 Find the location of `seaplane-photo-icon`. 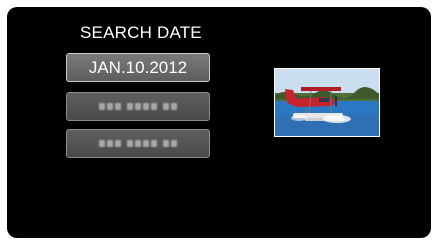

seaplane-photo-icon is located at coordinates (327, 102).